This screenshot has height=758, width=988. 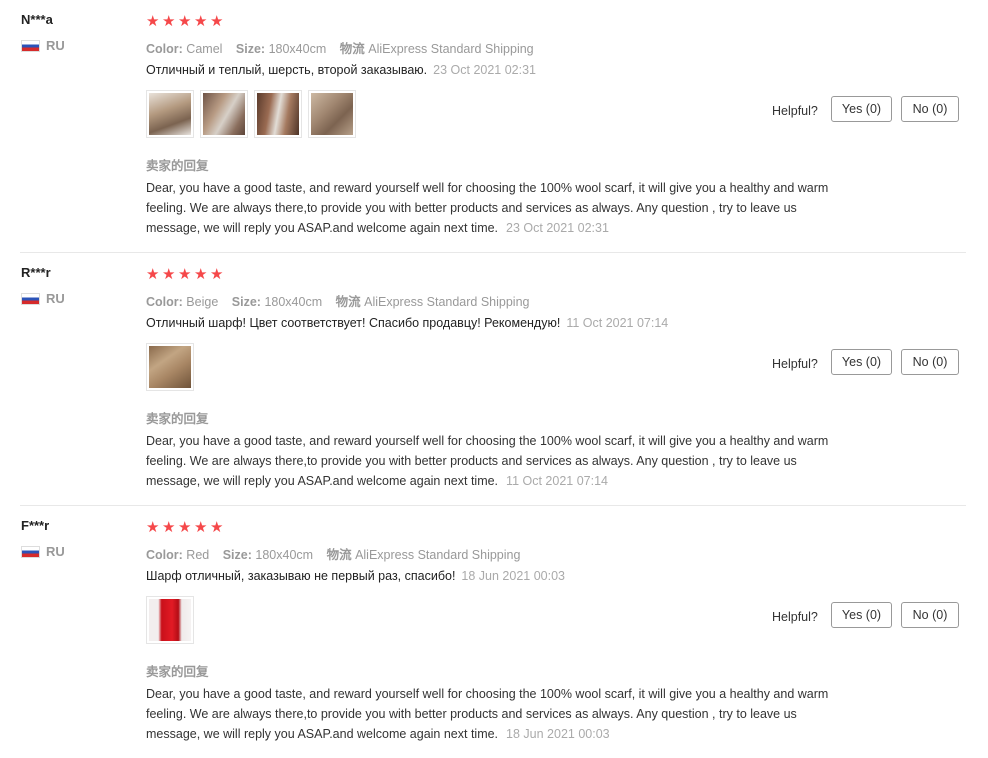 I want to click on color-value: Camel, so click(x=204, y=49).